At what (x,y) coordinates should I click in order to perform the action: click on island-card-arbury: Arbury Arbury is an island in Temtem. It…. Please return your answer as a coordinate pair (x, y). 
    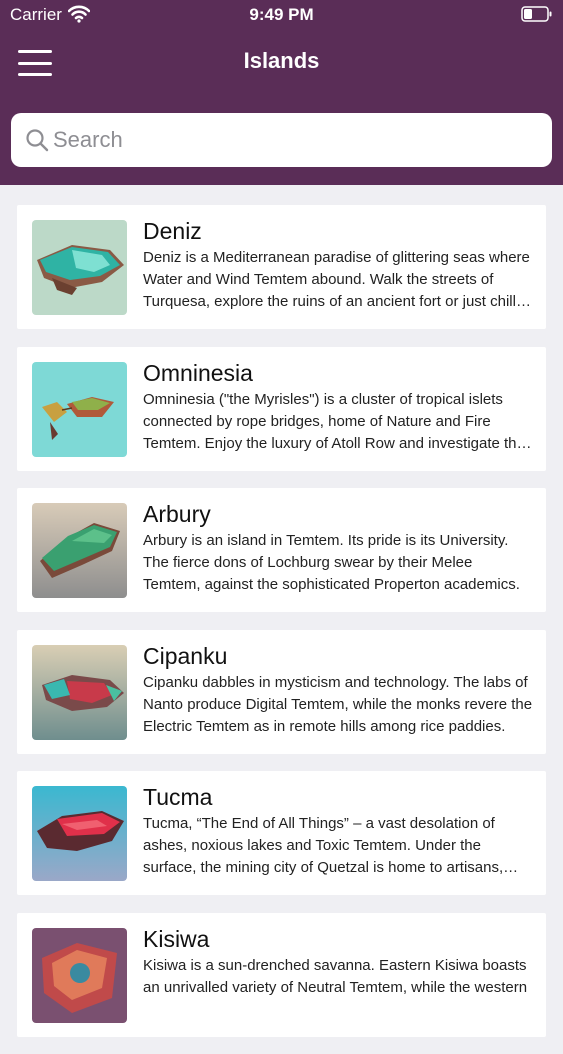
    Looking at the image, I should click on (281, 550).